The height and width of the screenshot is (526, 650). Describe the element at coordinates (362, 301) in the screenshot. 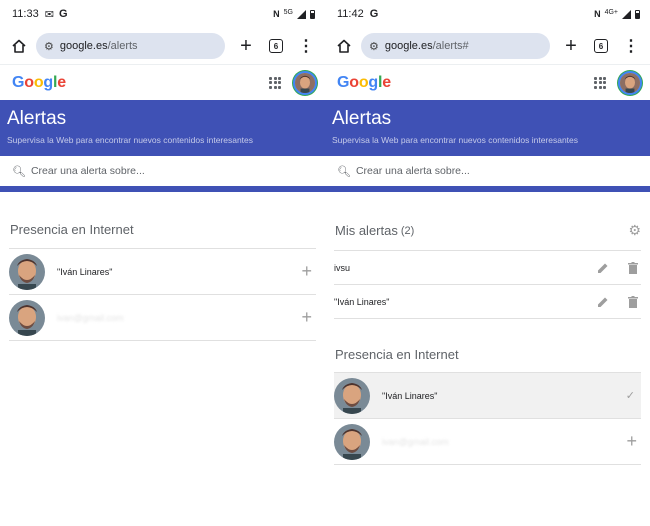

I see `alert-query: "Iván Linares"` at that location.